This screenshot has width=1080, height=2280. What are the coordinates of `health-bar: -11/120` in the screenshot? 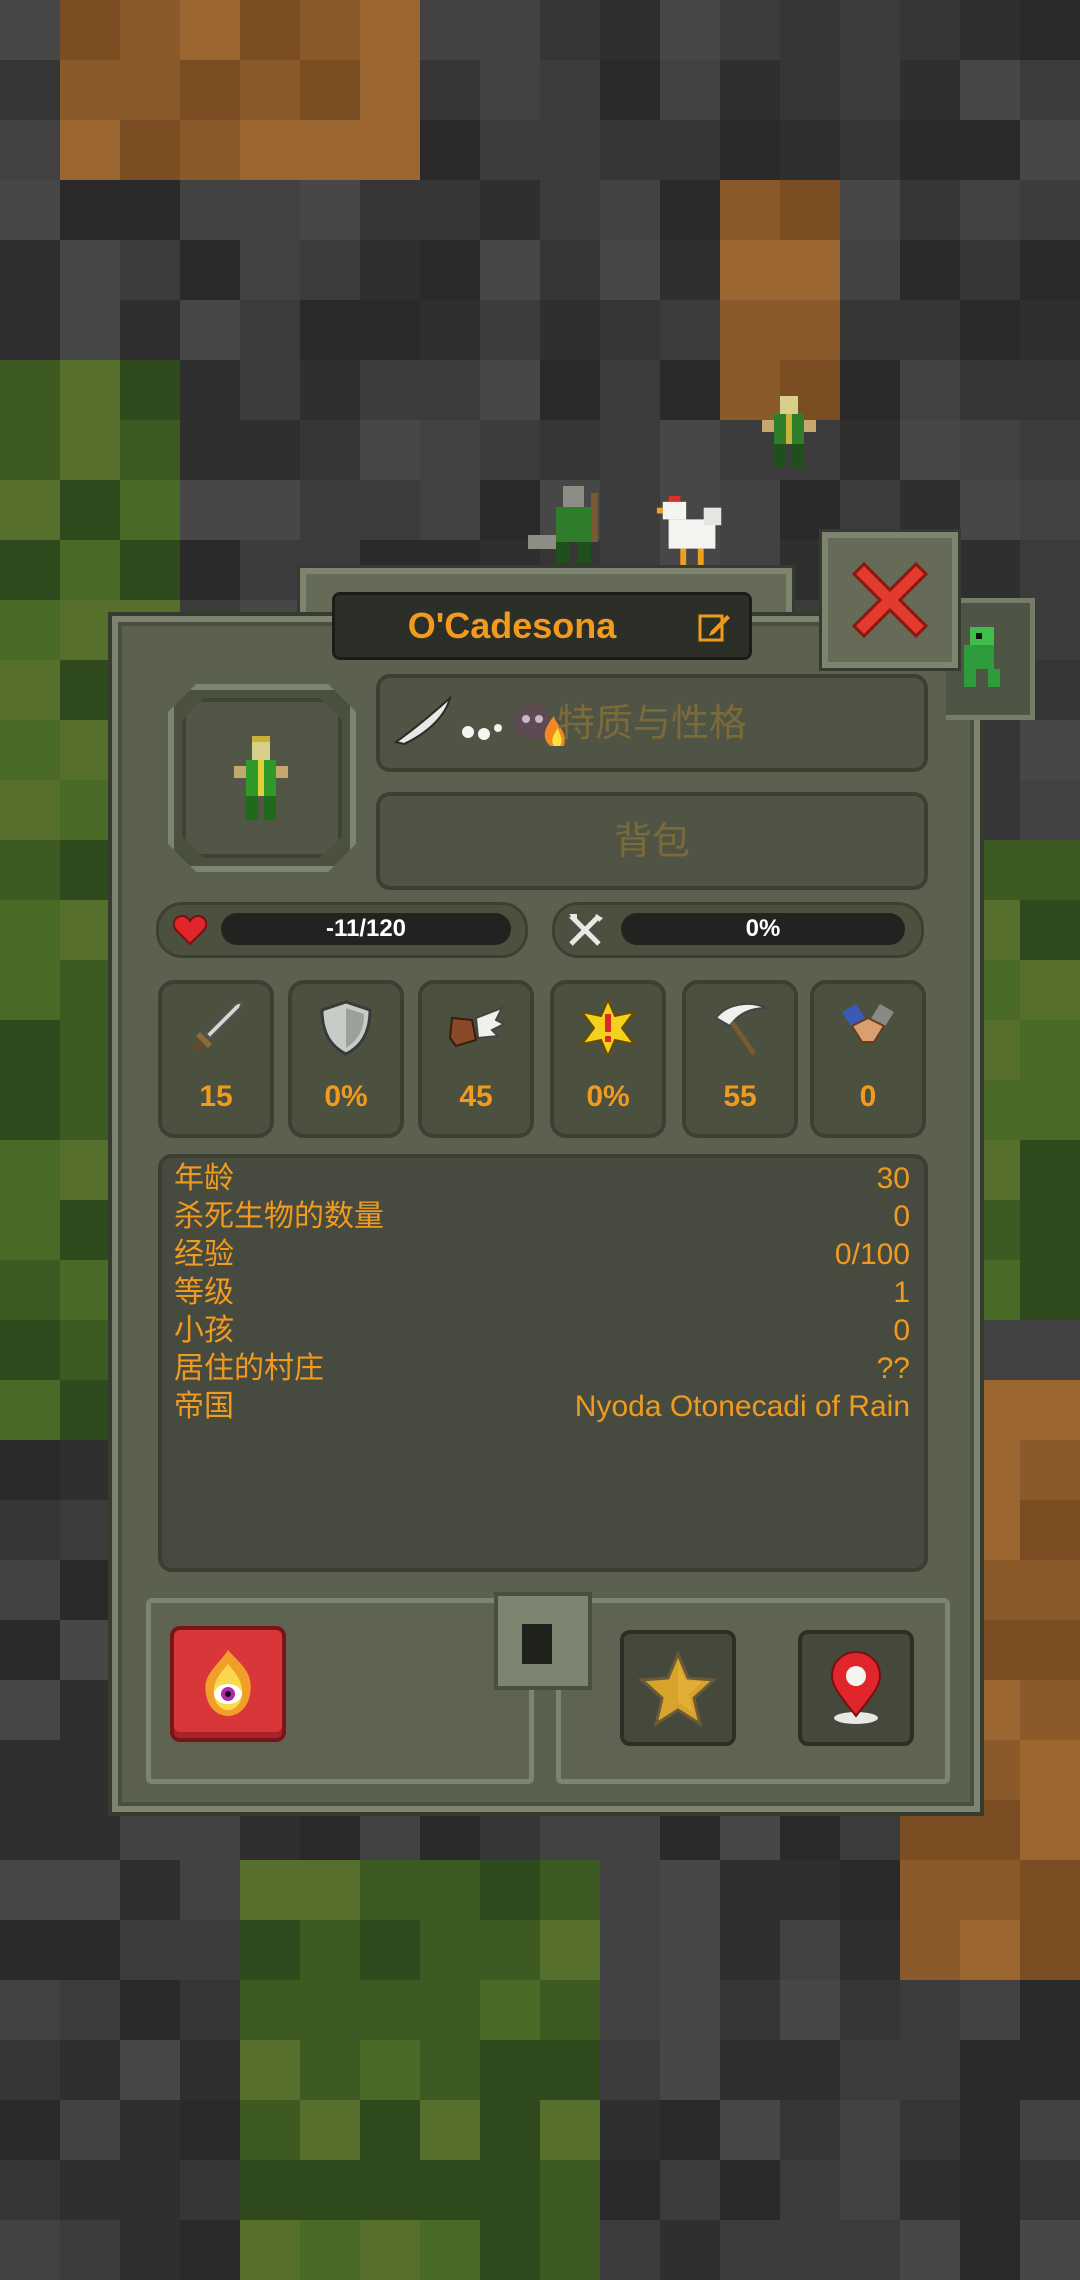 It's located at (366, 929).